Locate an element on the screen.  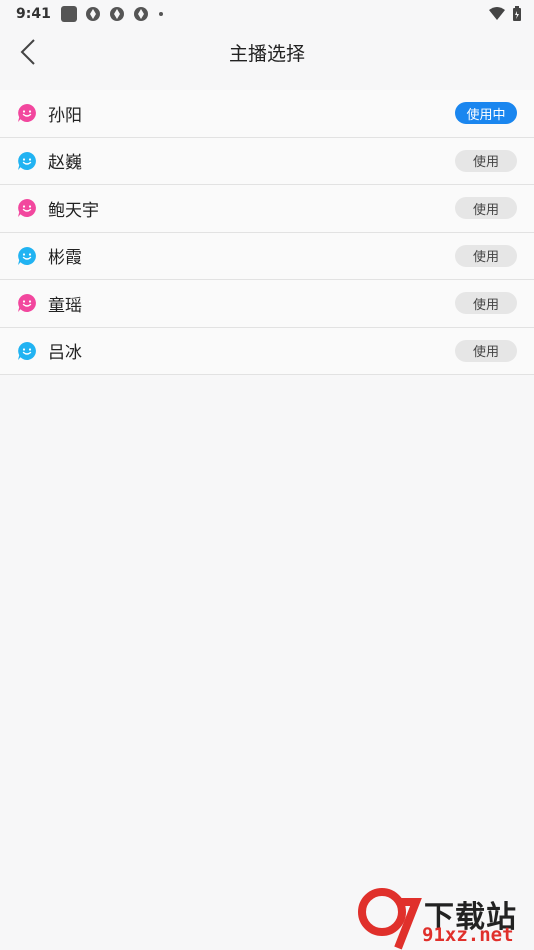
watermark-logo-icon is located at coordinates (390, 919).